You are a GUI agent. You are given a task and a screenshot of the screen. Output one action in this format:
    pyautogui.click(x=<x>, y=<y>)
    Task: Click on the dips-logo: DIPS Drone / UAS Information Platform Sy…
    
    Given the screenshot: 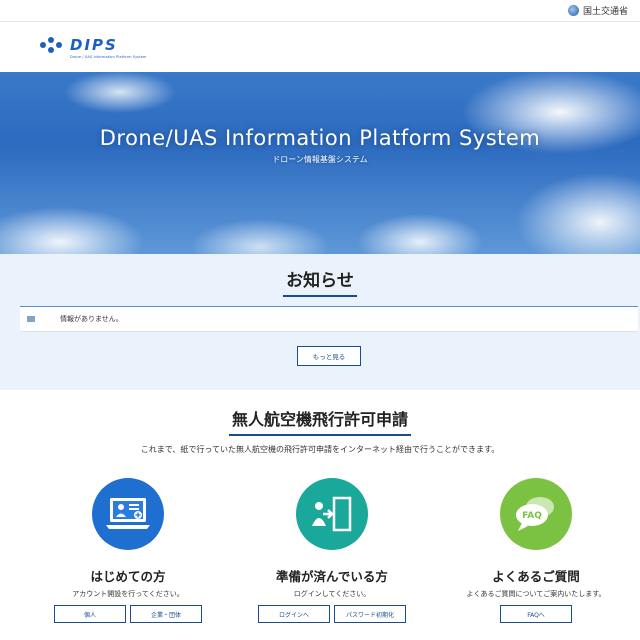 What is the action you would take?
    pyautogui.click(x=93, y=47)
    